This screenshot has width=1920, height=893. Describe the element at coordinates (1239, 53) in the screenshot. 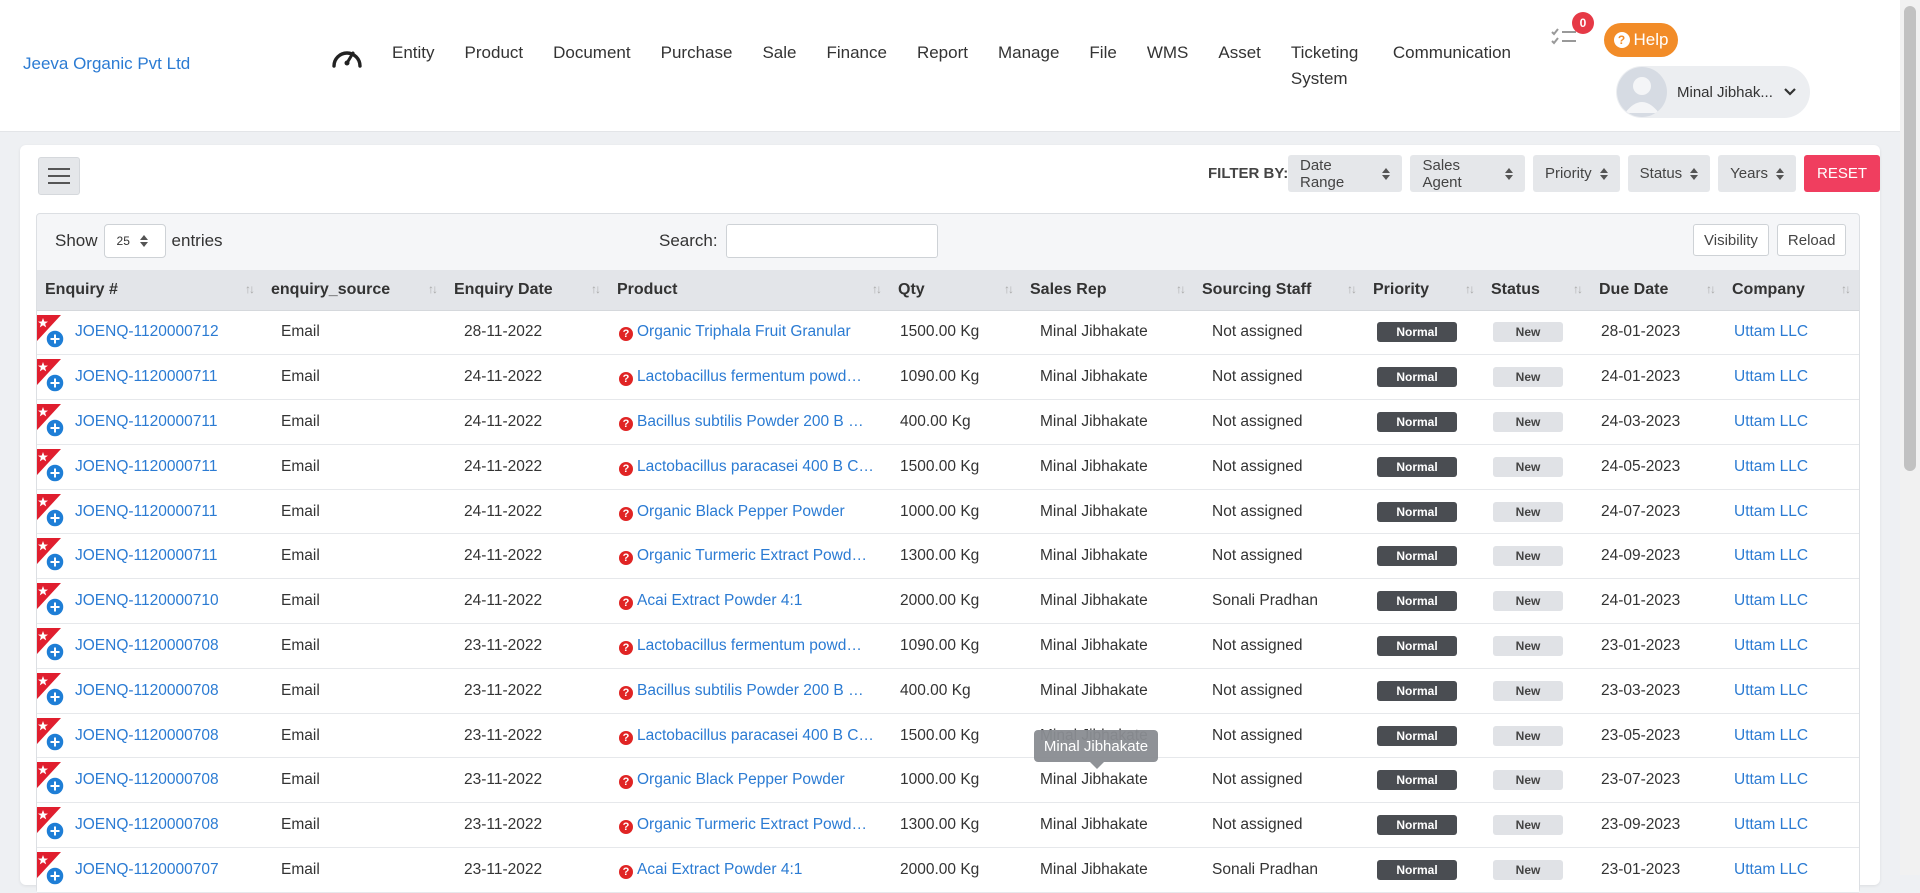

I see `nav-item-asset: Asset` at that location.